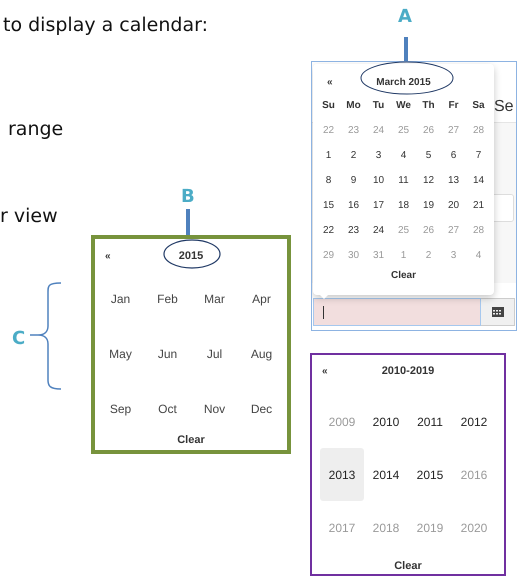 Image resolution: width=523 pixels, height=577 pixels. I want to click on heading-text: Se, so click(504, 107).